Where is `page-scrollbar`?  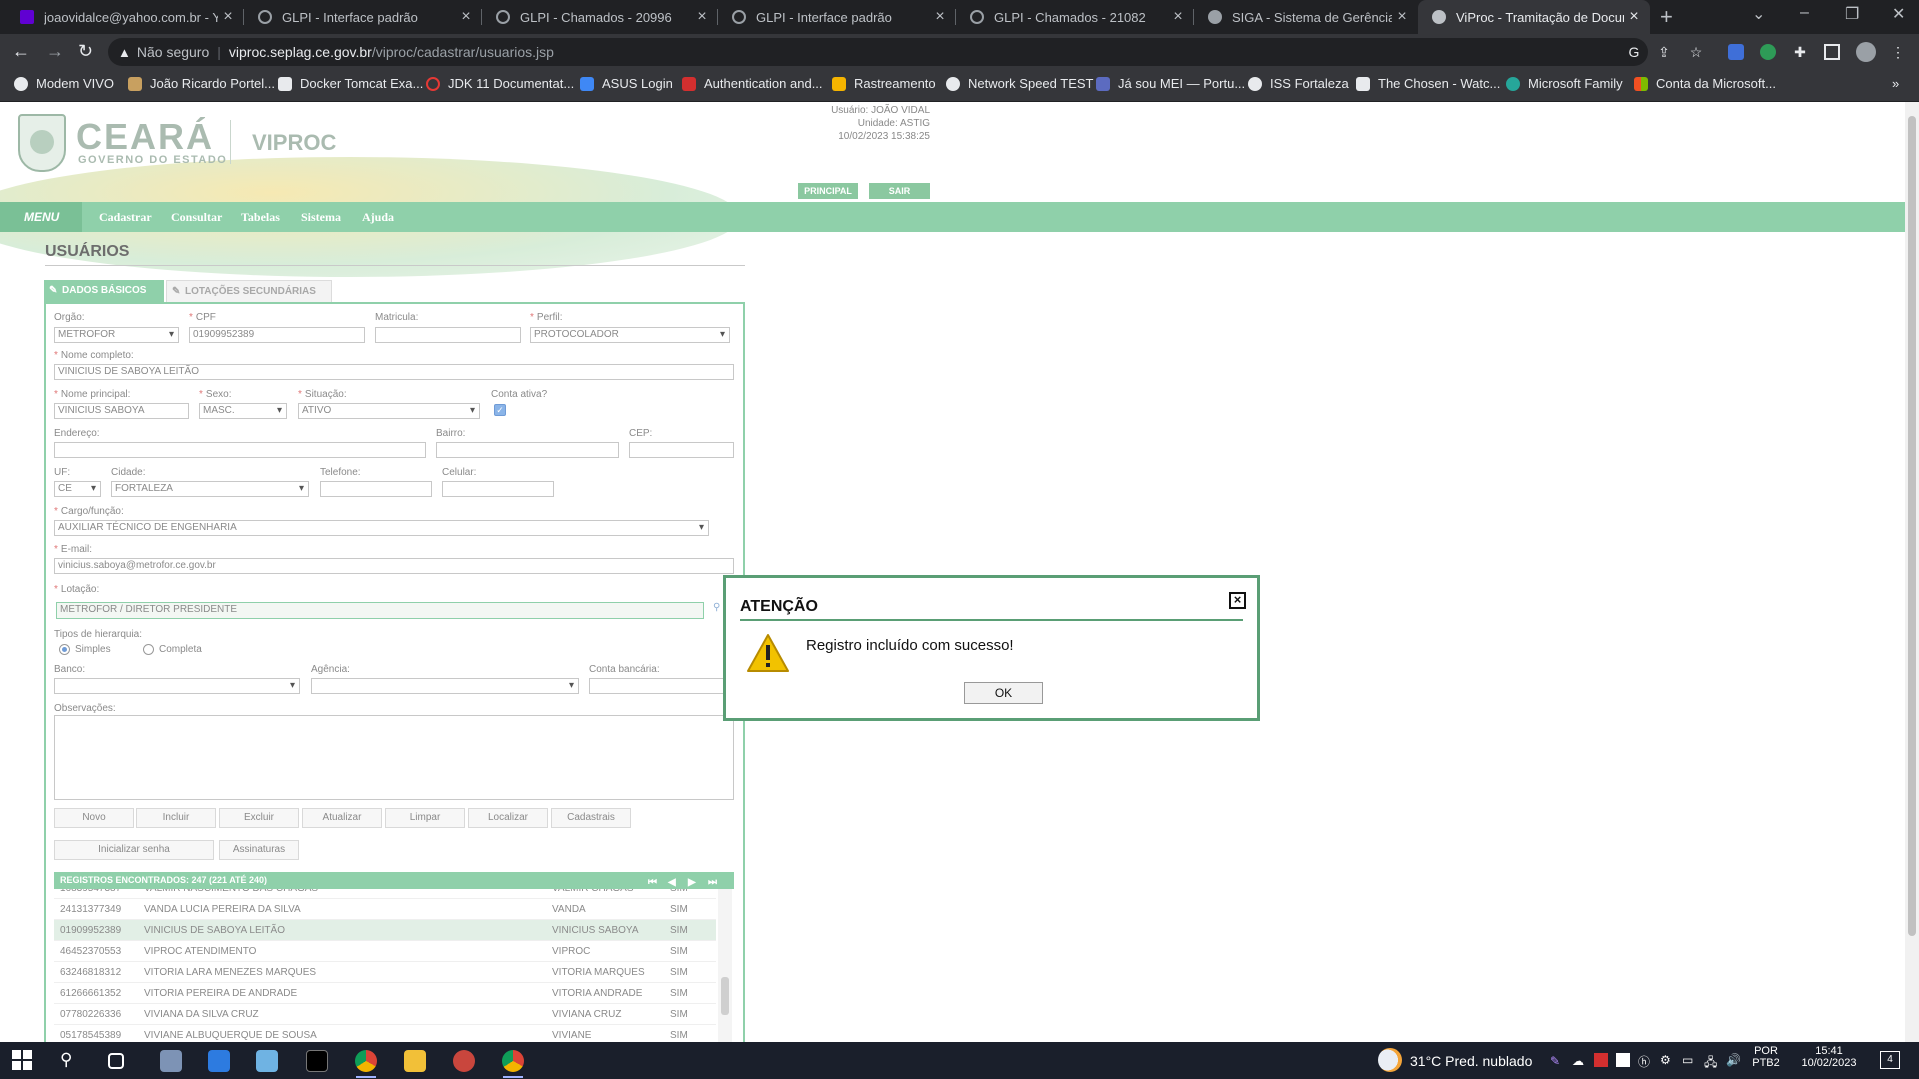 page-scrollbar is located at coordinates (1912, 572).